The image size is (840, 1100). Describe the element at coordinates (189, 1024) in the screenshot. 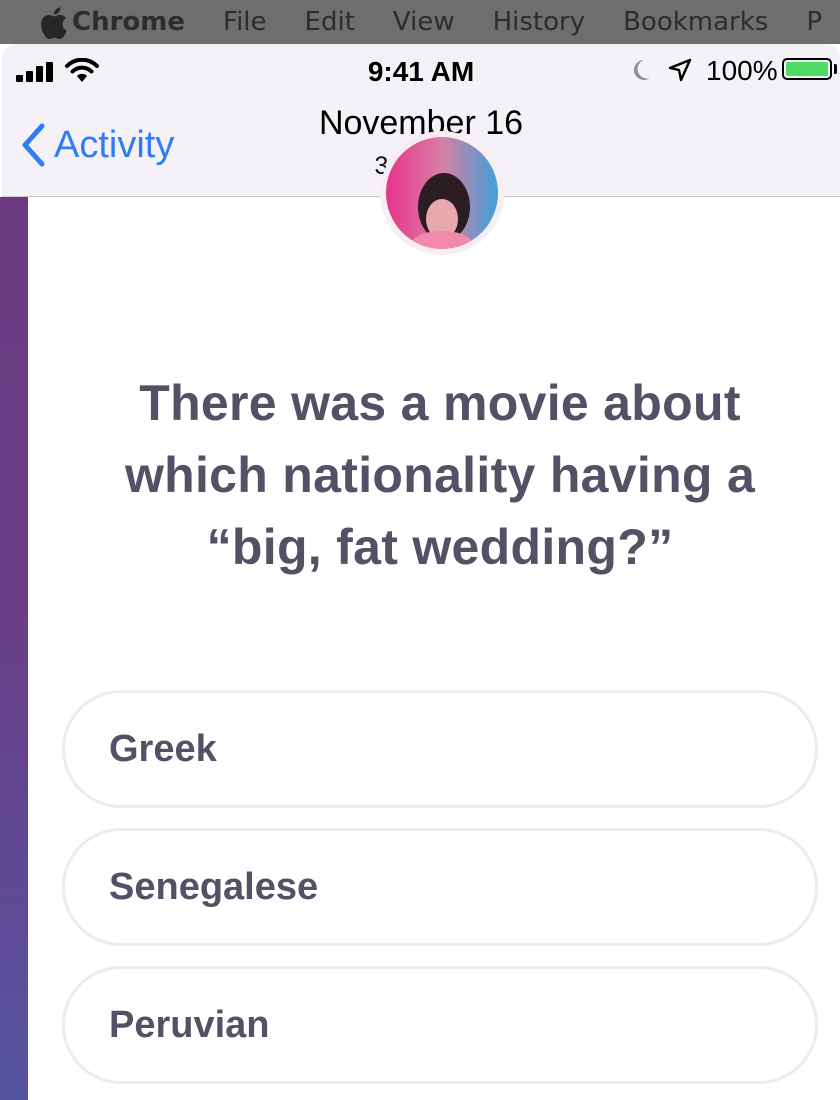

I see `answer-label: Peruvian` at that location.